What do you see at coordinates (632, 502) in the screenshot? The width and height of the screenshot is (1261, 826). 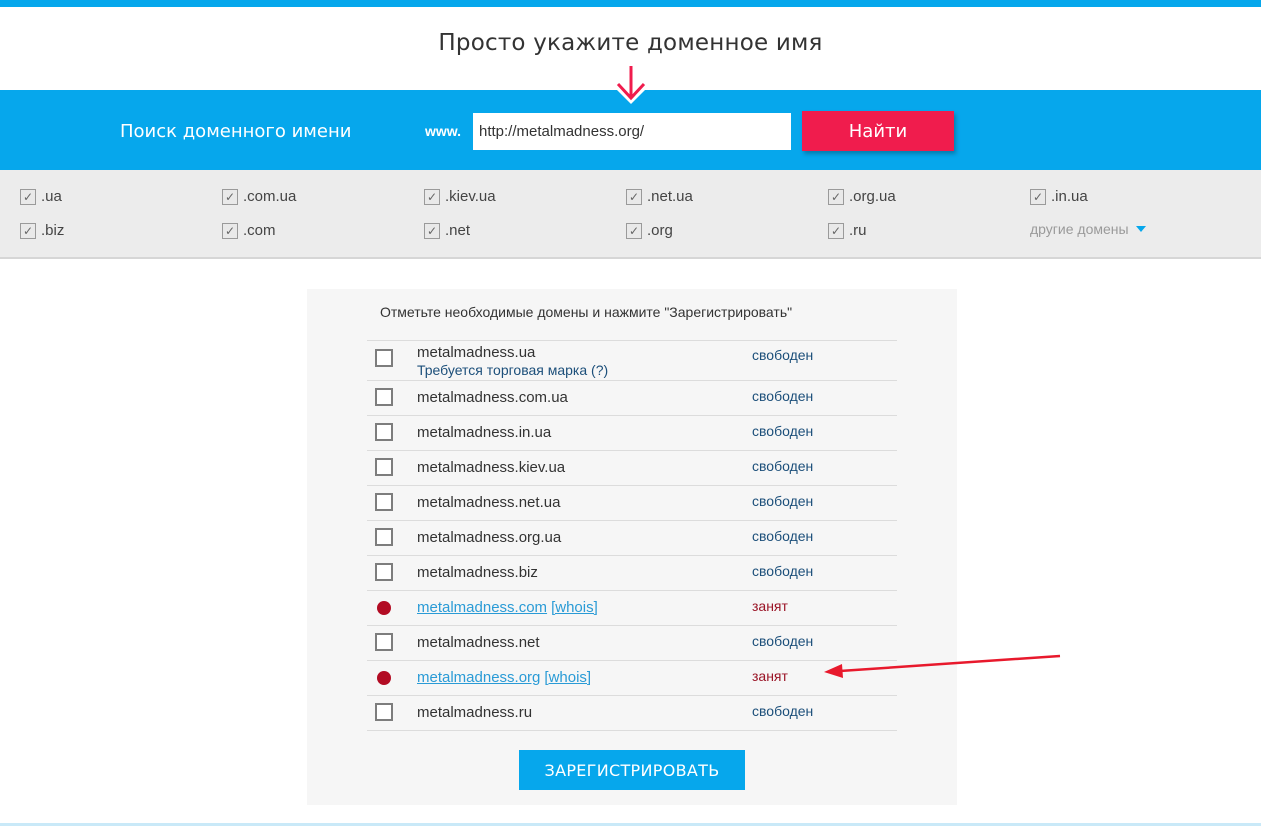 I see `table-row: metalmadness.net.ua свободен` at bounding box center [632, 502].